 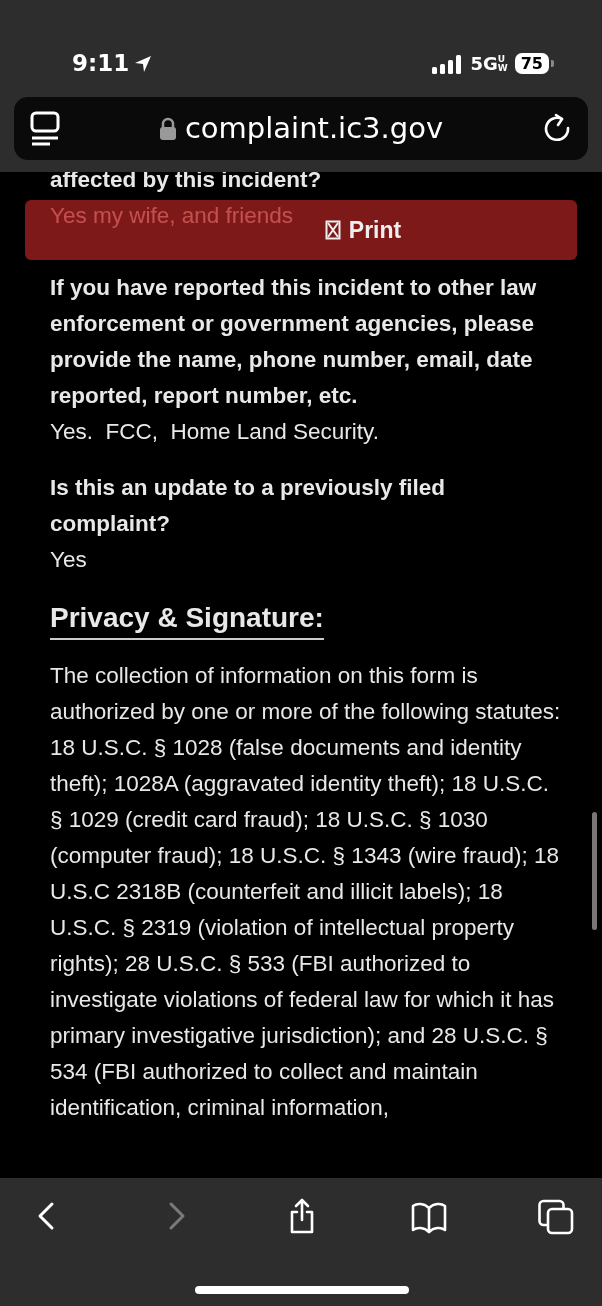 I want to click on network-type-label: UW, so click(x=502, y=63).